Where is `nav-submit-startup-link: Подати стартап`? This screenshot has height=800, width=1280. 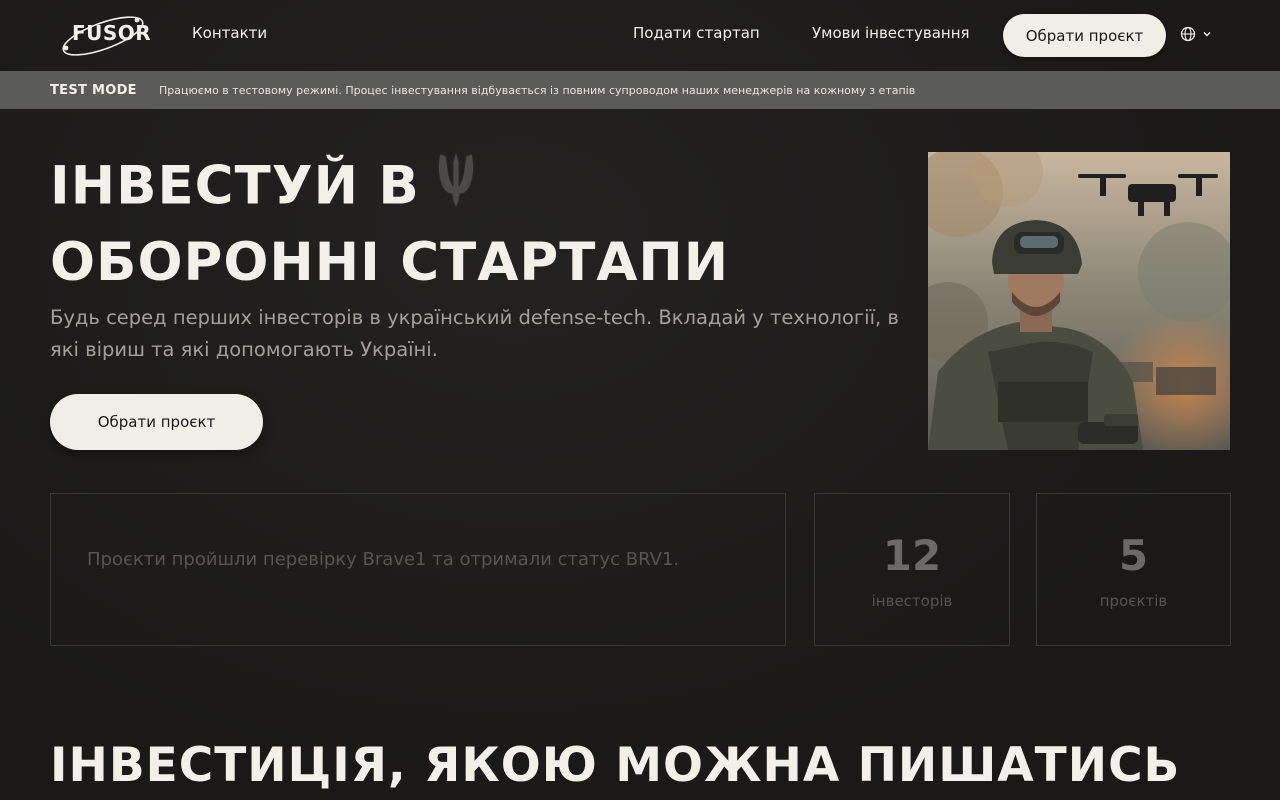 nav-submit-startup-link: Подати стартап is located at coordinates (696, 33).